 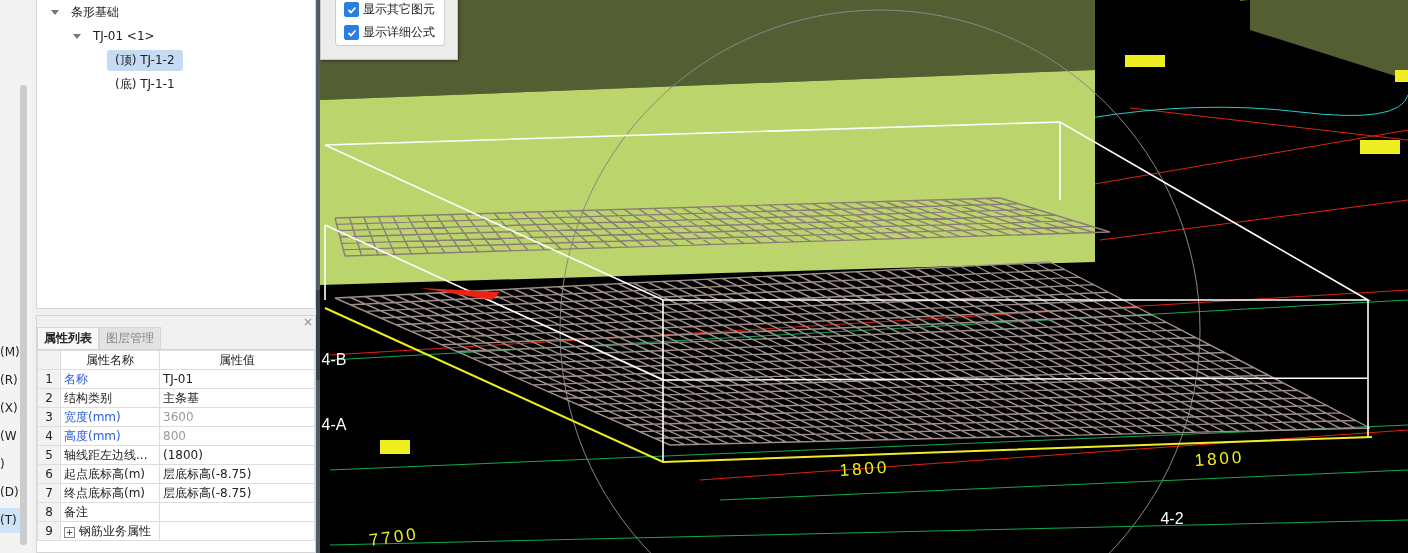 I want to click on property-name: 名称, so click(x=76, y=378).